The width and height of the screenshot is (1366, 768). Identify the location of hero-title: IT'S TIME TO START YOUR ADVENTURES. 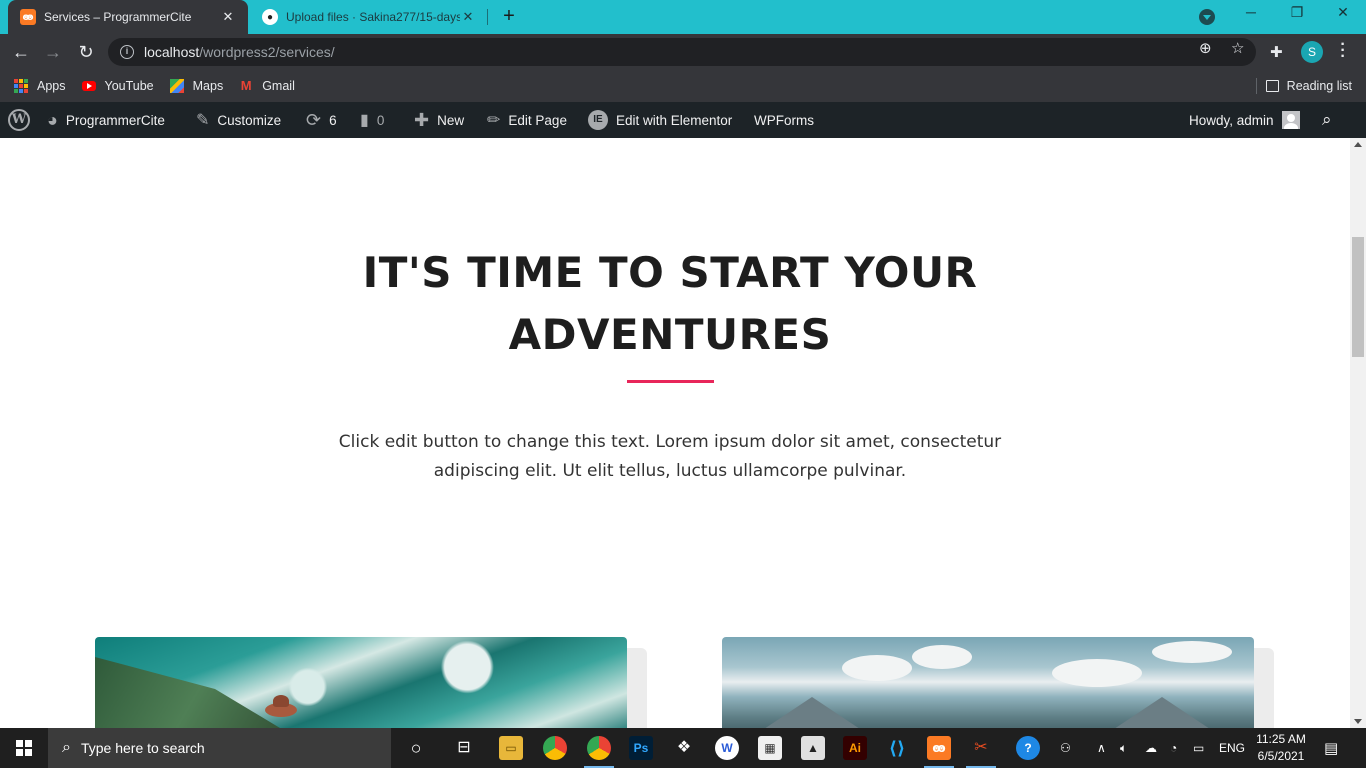
(670, 303).